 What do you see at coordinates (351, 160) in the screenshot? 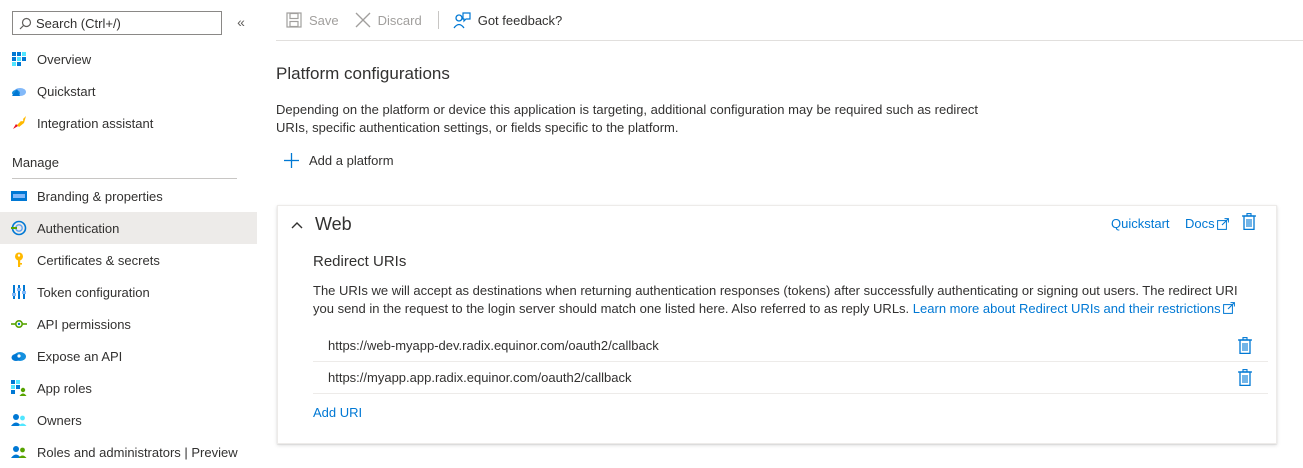
I see `add-platform-label: Add a platform` at bounding box center [351, 160].